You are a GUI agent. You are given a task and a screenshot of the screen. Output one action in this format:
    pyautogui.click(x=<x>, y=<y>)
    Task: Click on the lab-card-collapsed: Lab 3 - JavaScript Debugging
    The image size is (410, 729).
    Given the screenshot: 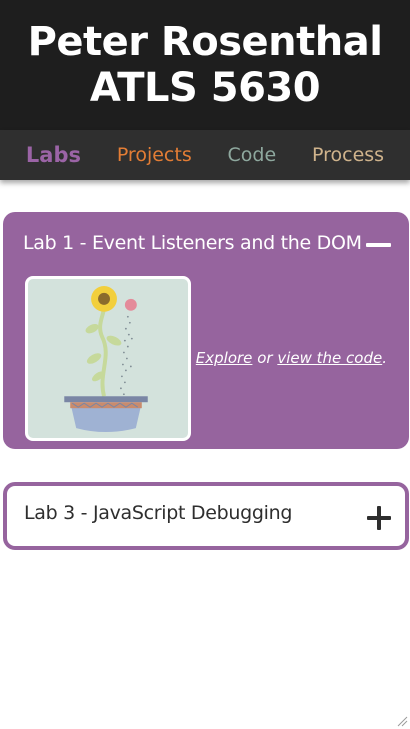 What is the action you would take?
    pyautogui.click(x=206, y=516)
    